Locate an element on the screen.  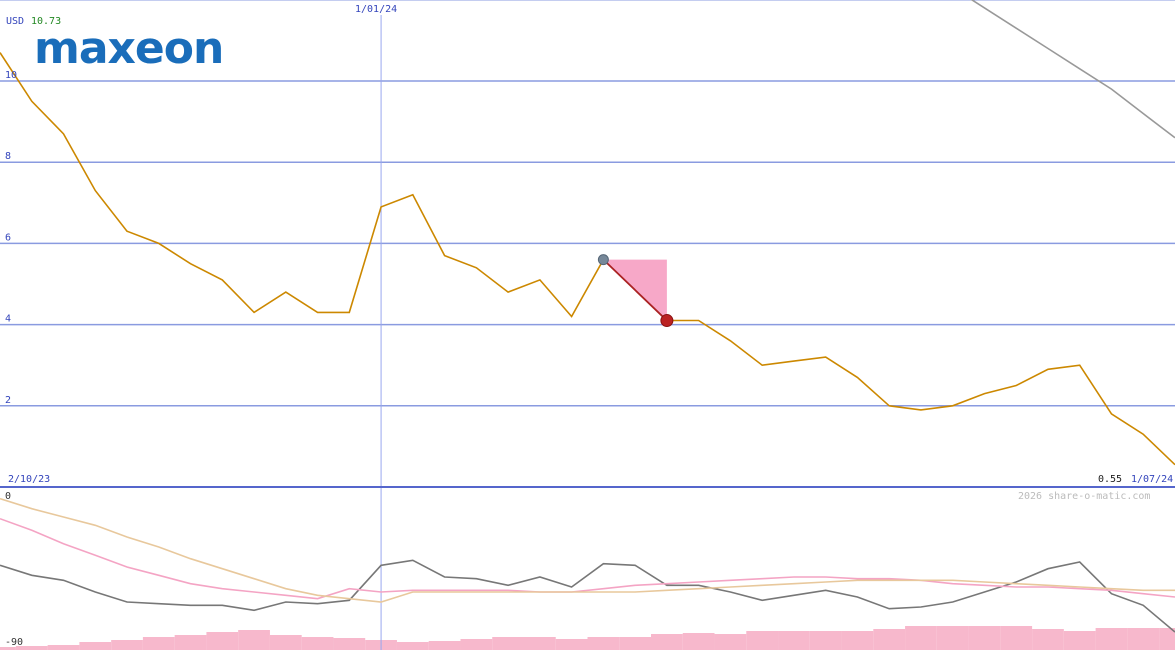
volume-bars is located at coordinates (587, 638).